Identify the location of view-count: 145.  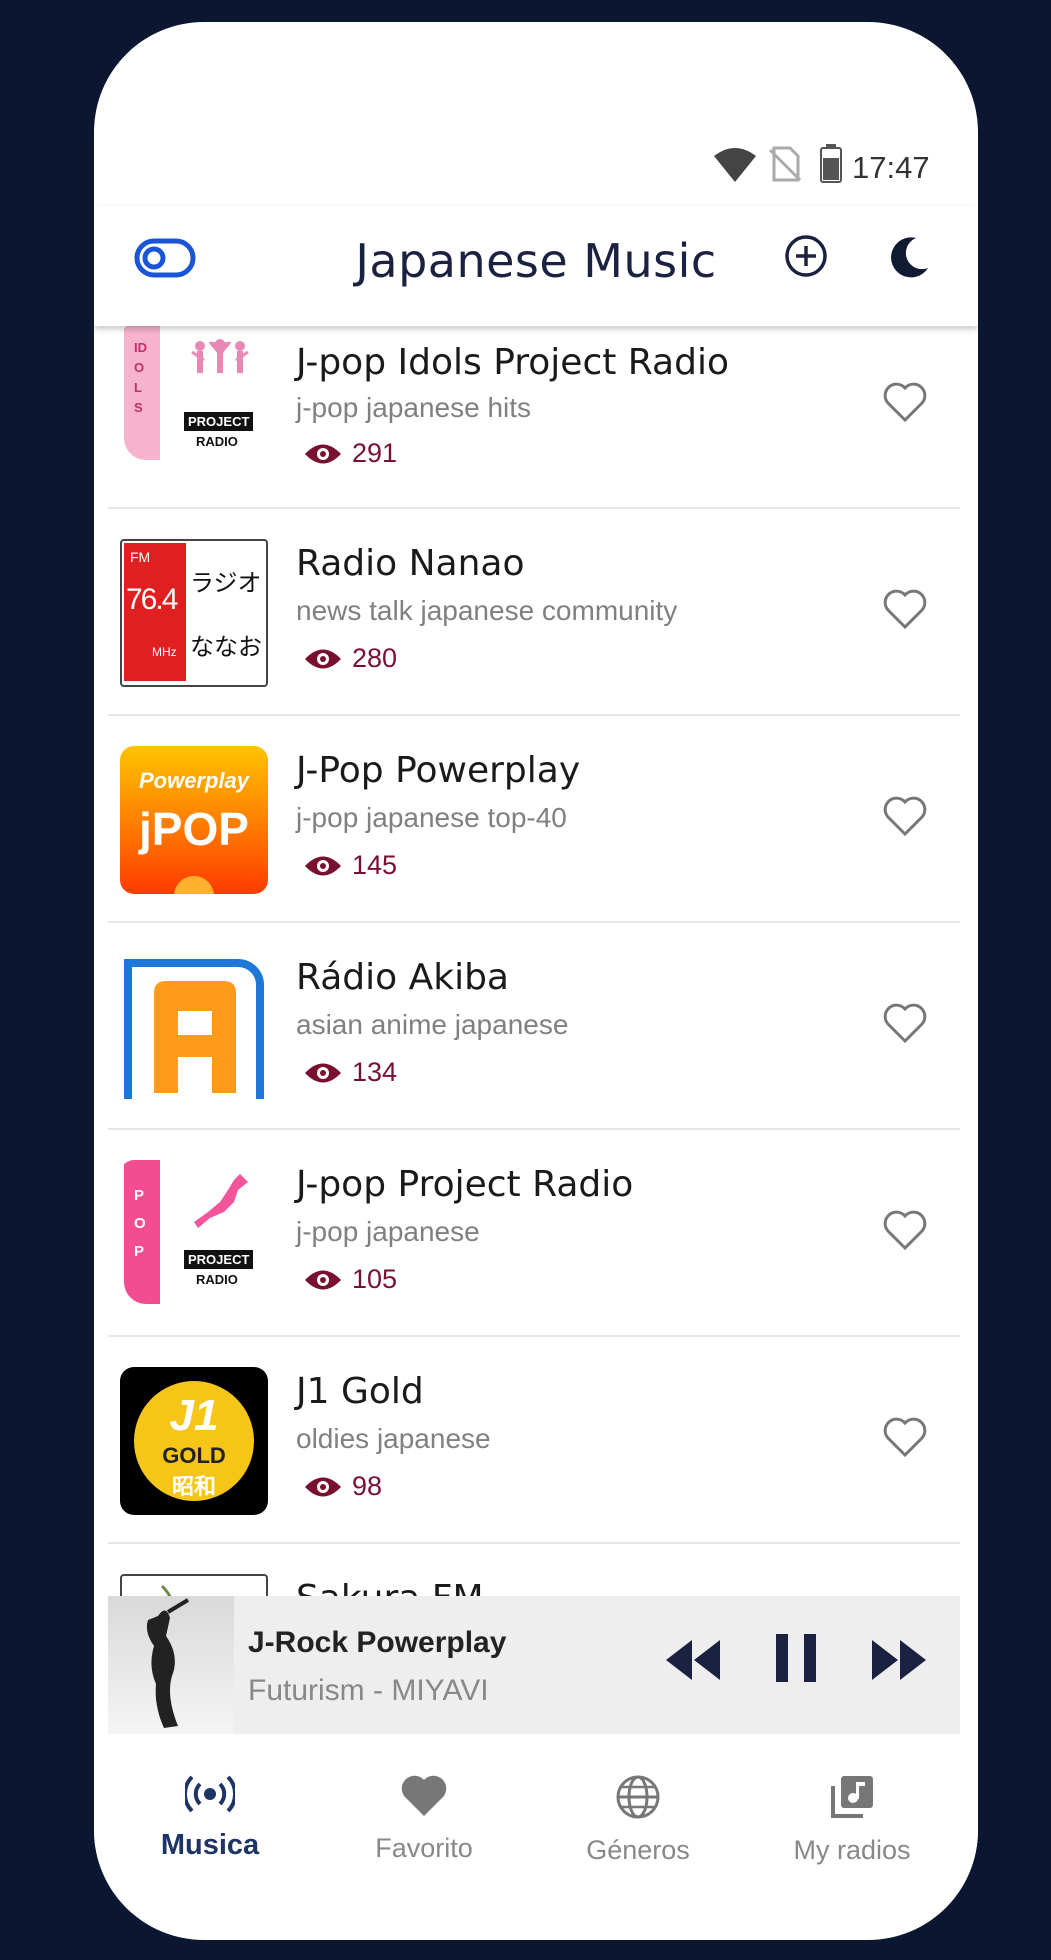
(350, 865).